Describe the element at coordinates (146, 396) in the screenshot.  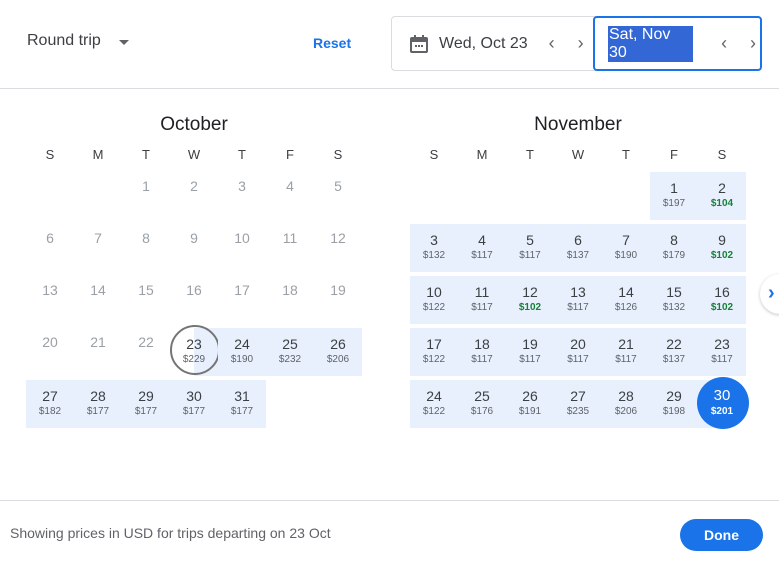
I see `day-number: 29` at that location.